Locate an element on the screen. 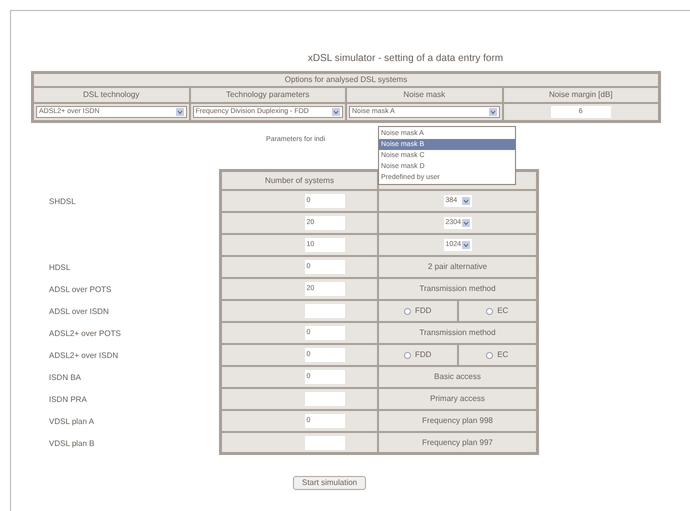 Image resolution: width=690 pixels, height=511 pixels. column-header: Technology parameters is located at coordinates (267, 95).